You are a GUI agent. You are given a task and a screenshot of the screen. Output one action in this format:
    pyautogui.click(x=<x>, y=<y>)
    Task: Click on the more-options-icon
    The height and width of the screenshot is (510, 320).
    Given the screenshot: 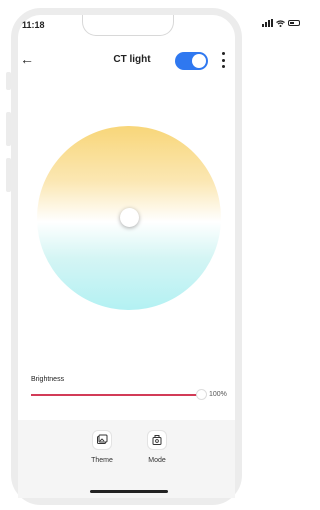 What is the action you would take?
    pyautogui.click(x=223, y=60)
    